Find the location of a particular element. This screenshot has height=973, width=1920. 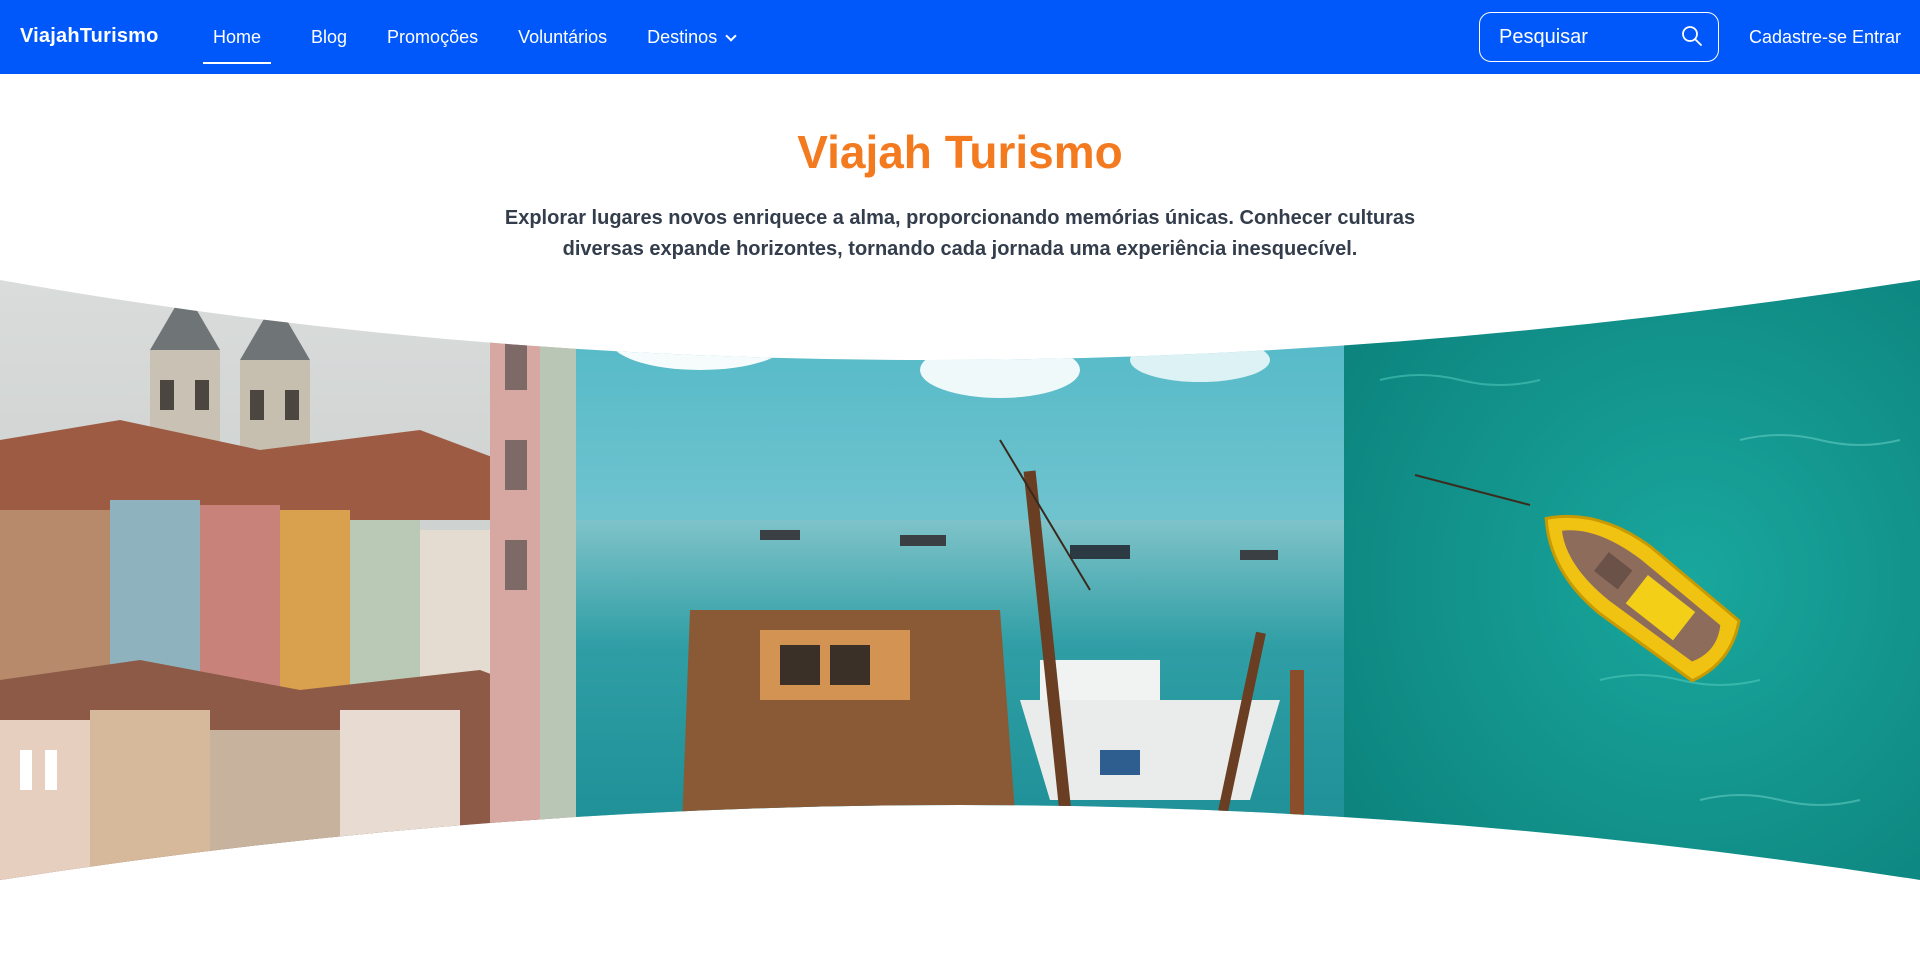

nav-dropdown-destinos: Destinos is located at coordinates (692, 37).